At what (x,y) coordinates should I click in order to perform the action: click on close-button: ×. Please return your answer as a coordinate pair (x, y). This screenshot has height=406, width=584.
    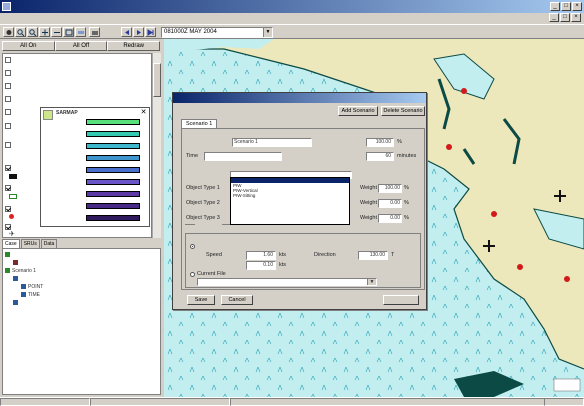
    Looking at the image, I should click on (577, 6).